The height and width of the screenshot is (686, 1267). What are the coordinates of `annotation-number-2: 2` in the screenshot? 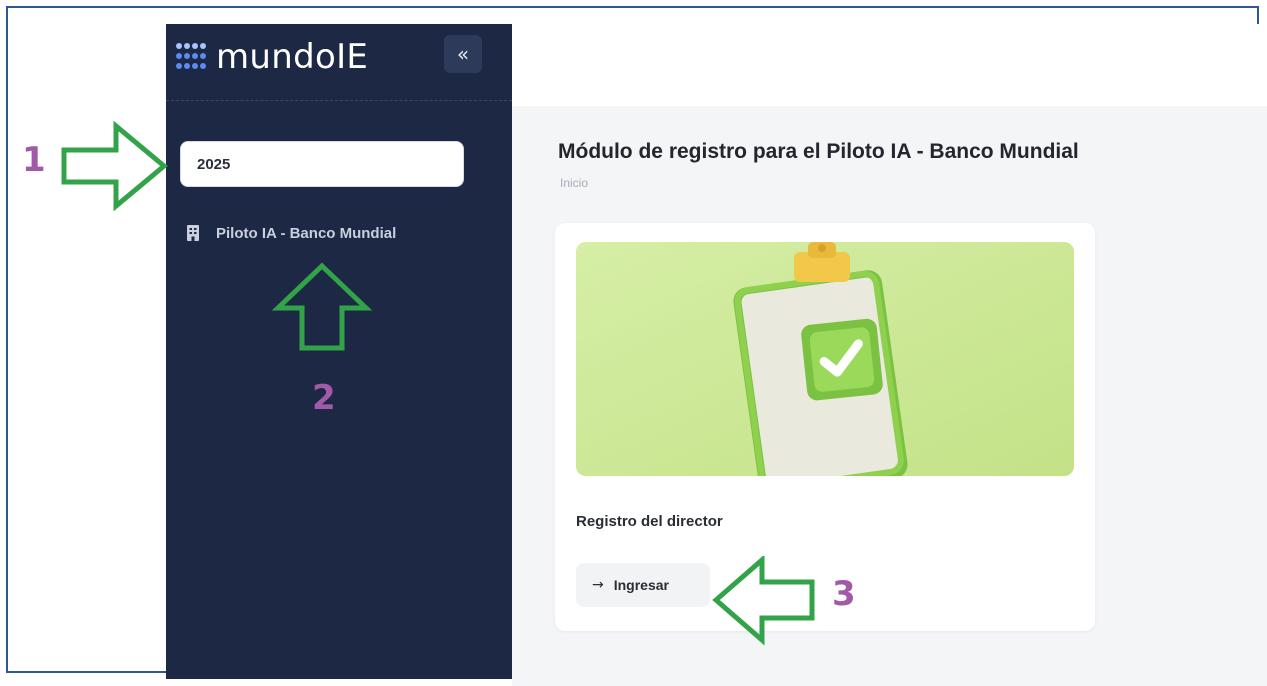 It's located at (324, 398).